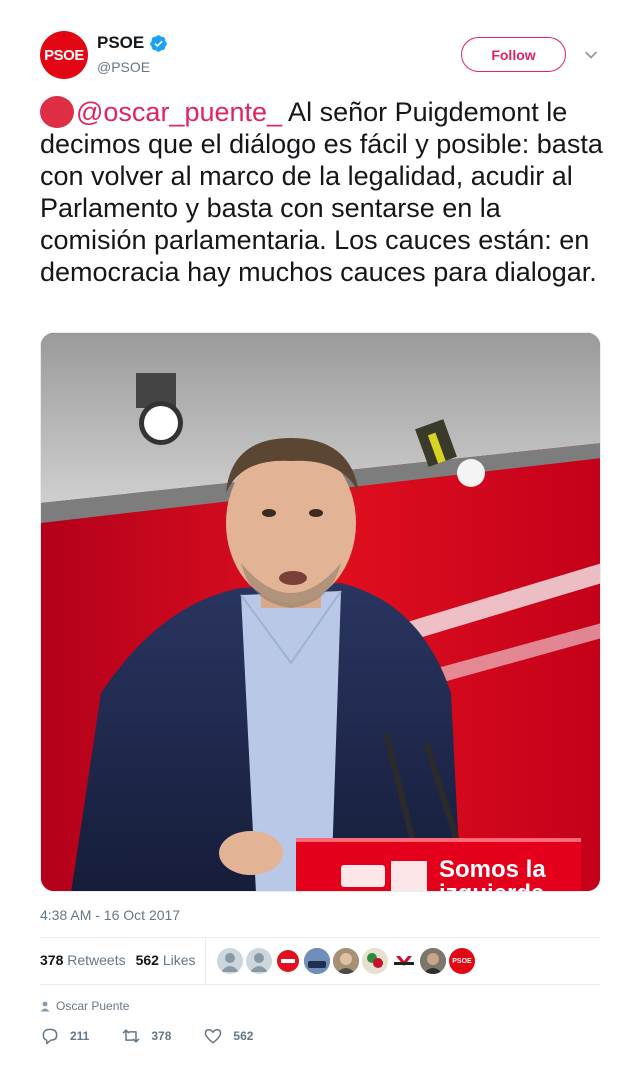 The width and height of the screenshot is (640, 1076). I want to click on author-handle: @PSOE, so click(123, 67).